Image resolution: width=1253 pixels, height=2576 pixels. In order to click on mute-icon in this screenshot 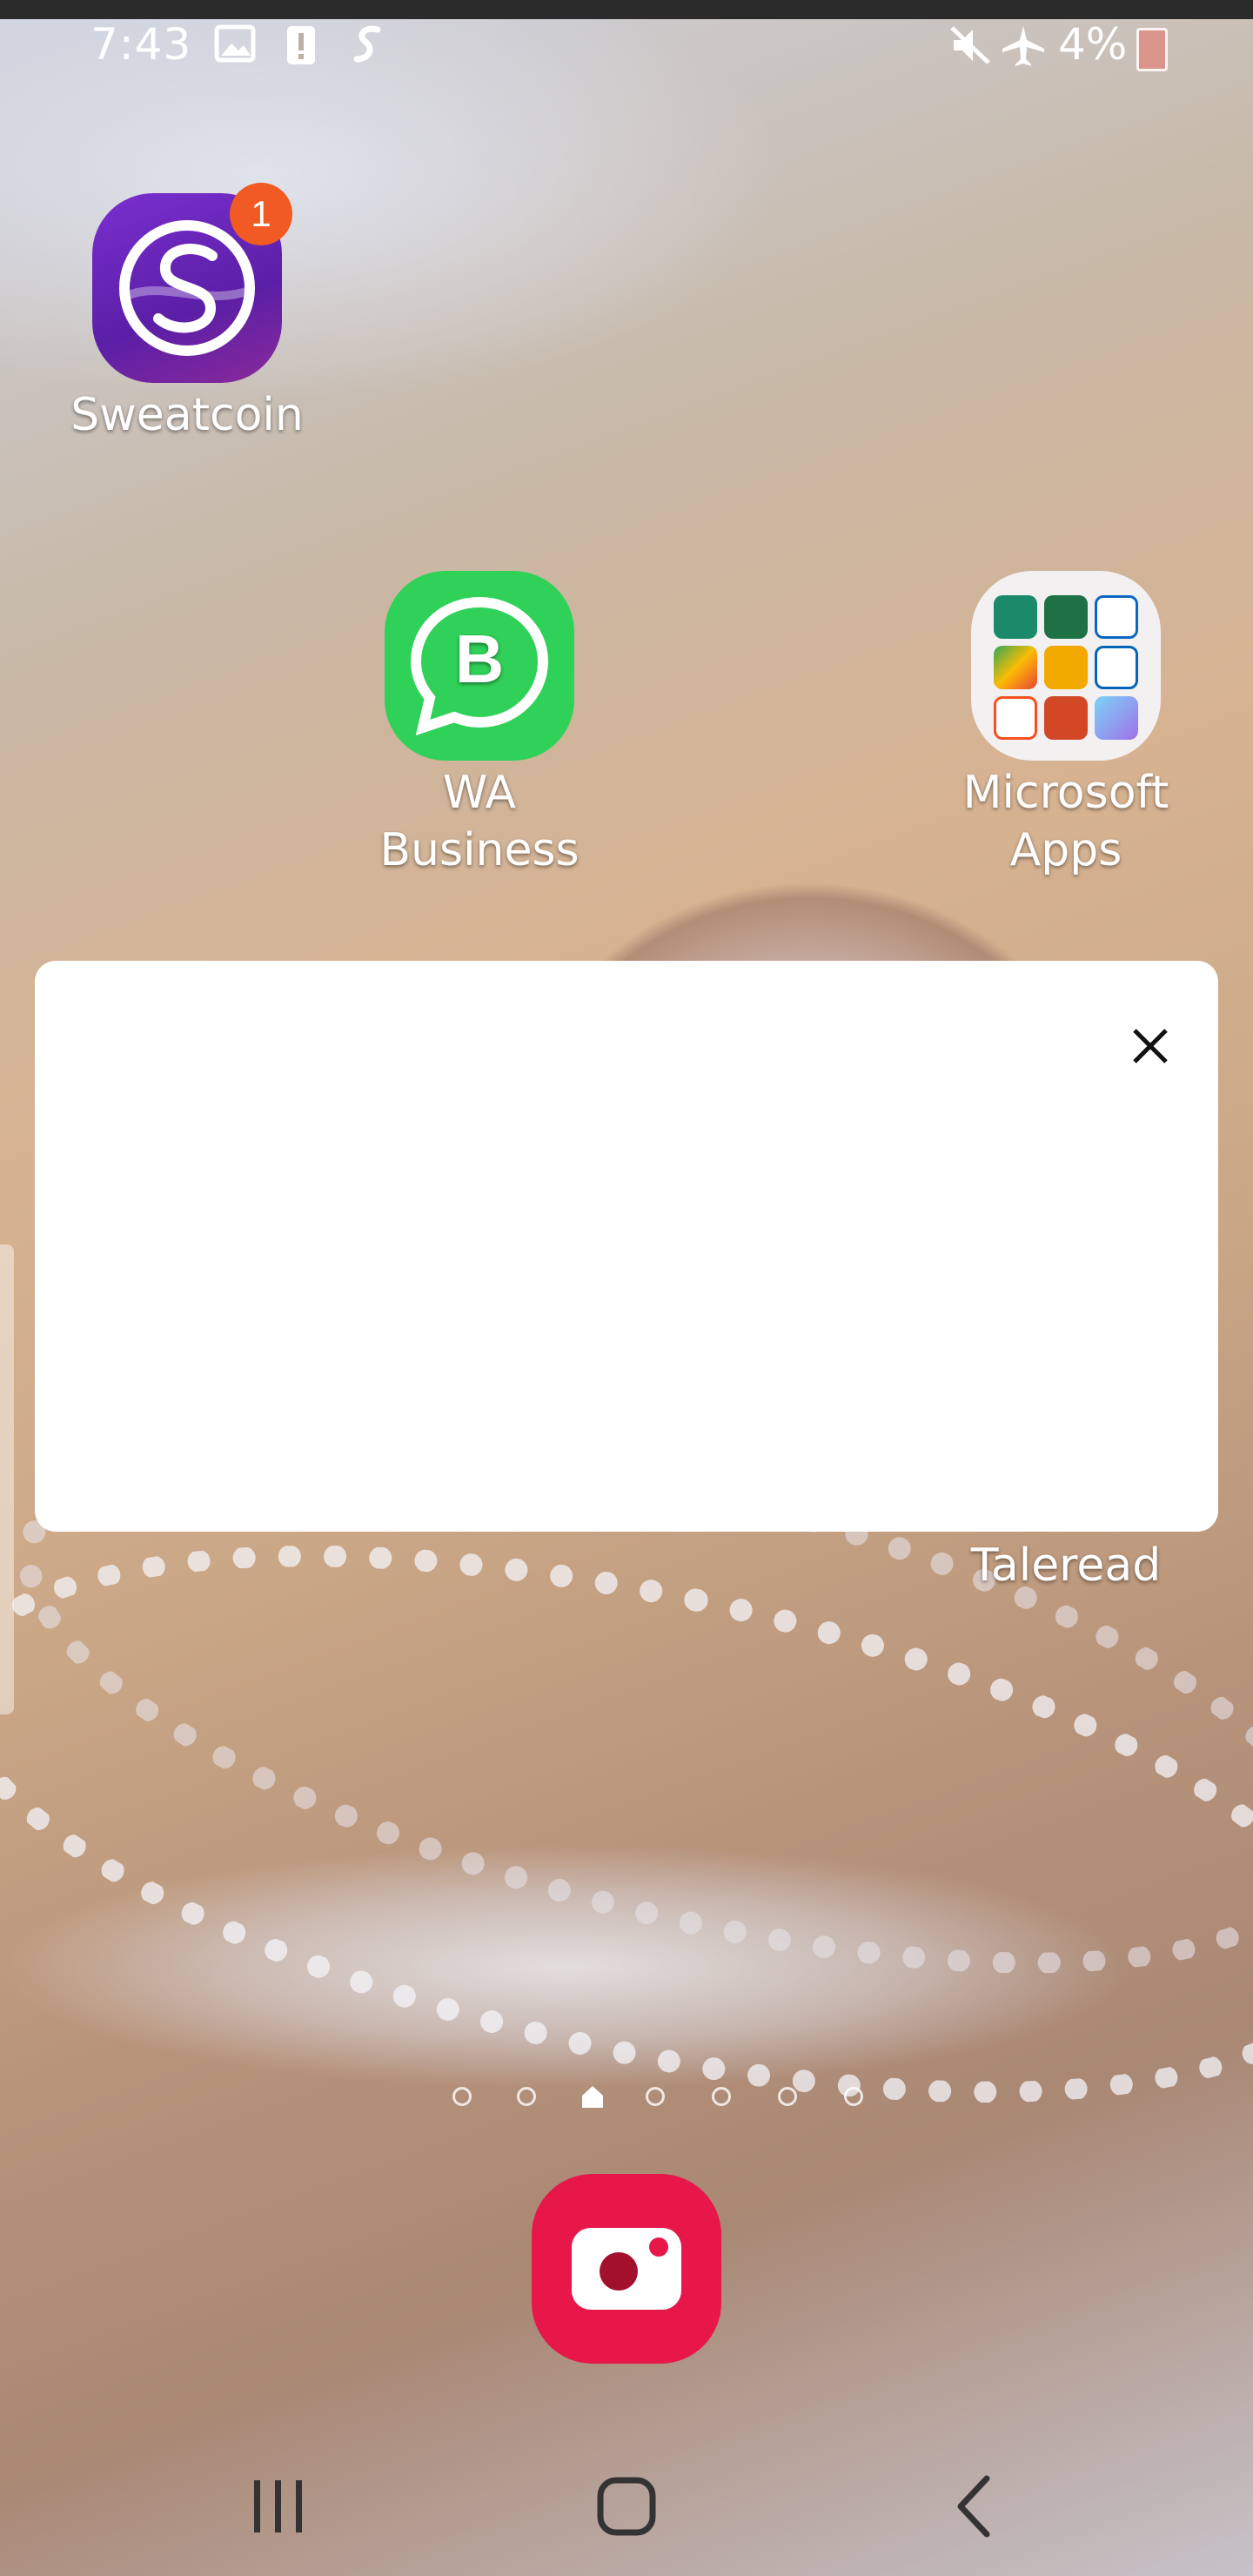, I will do `click(970, 45)`.